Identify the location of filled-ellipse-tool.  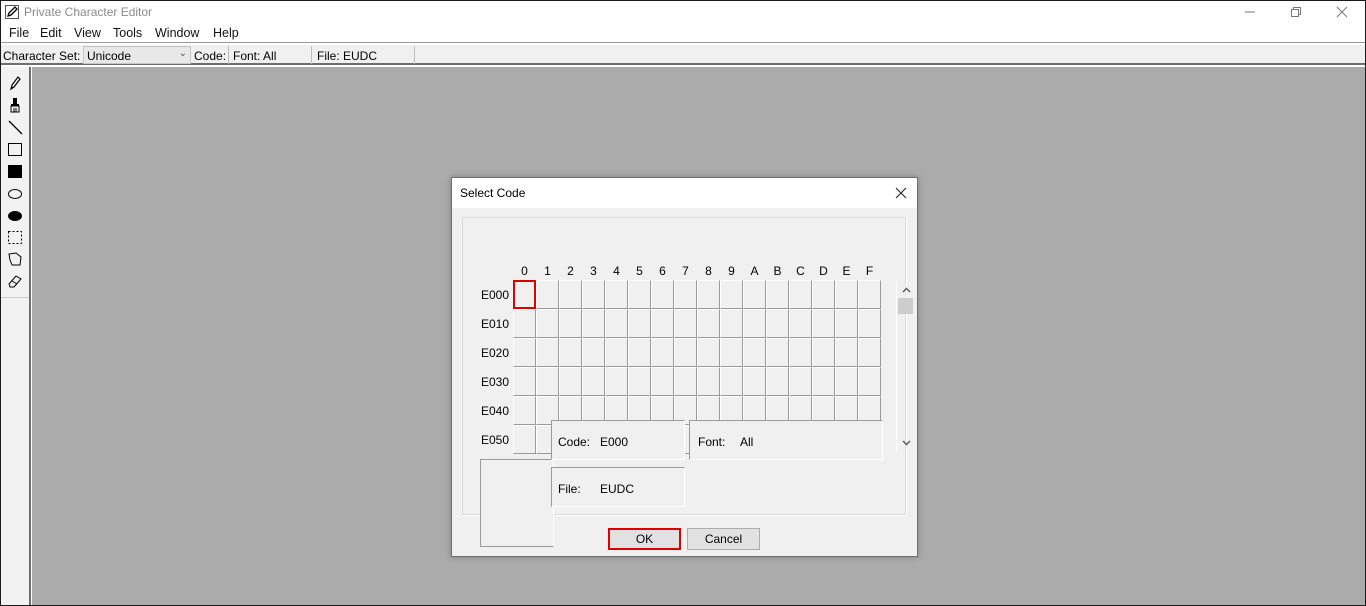
(14, 214).